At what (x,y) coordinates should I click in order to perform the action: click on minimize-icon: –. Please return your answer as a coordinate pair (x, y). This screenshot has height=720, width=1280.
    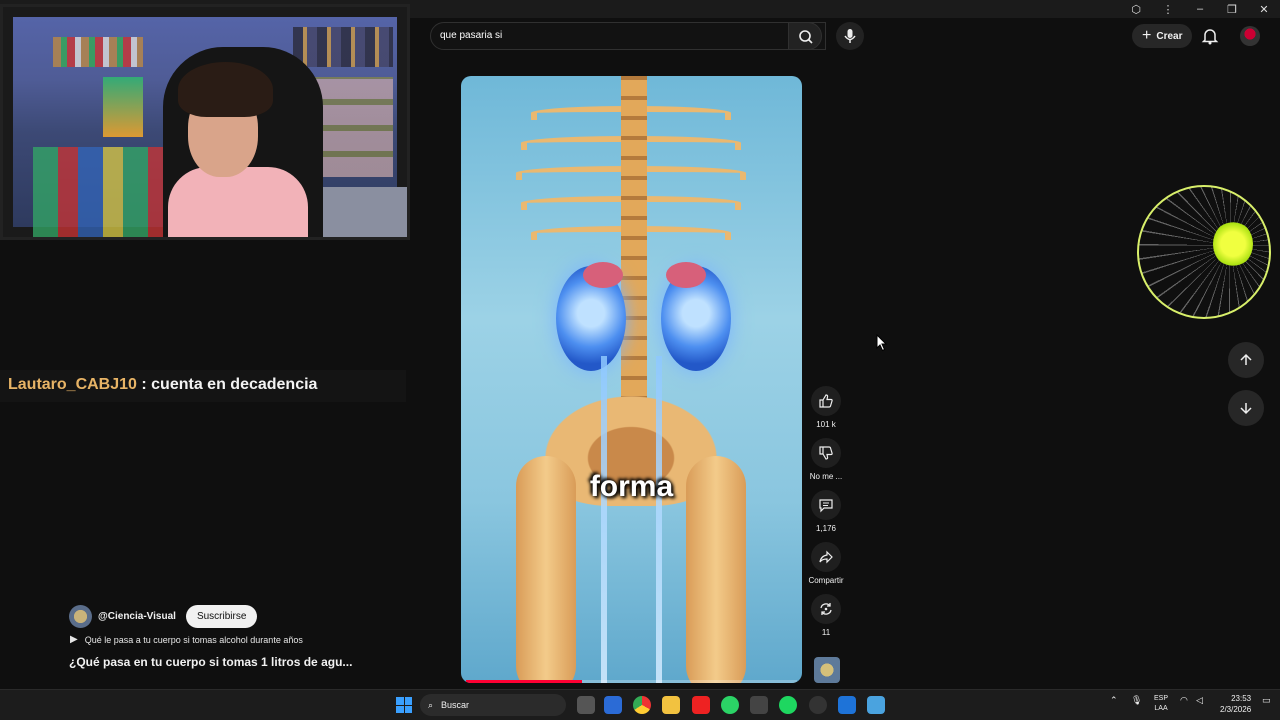
    Looking at the image, I should click on (1200, 9).